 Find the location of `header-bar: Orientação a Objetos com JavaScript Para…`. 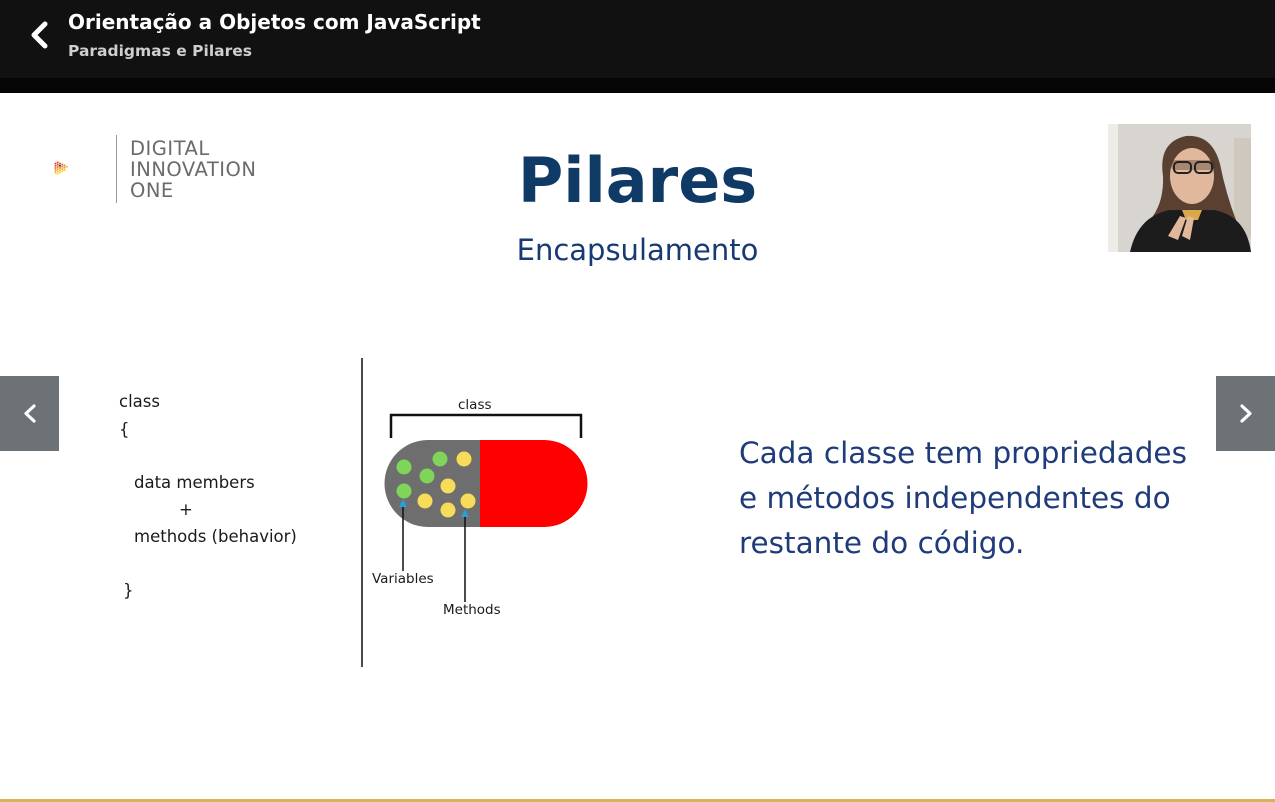

header-bar: Orientação a Objetos com JavaScript Para… is located at coordinates (637, 39).